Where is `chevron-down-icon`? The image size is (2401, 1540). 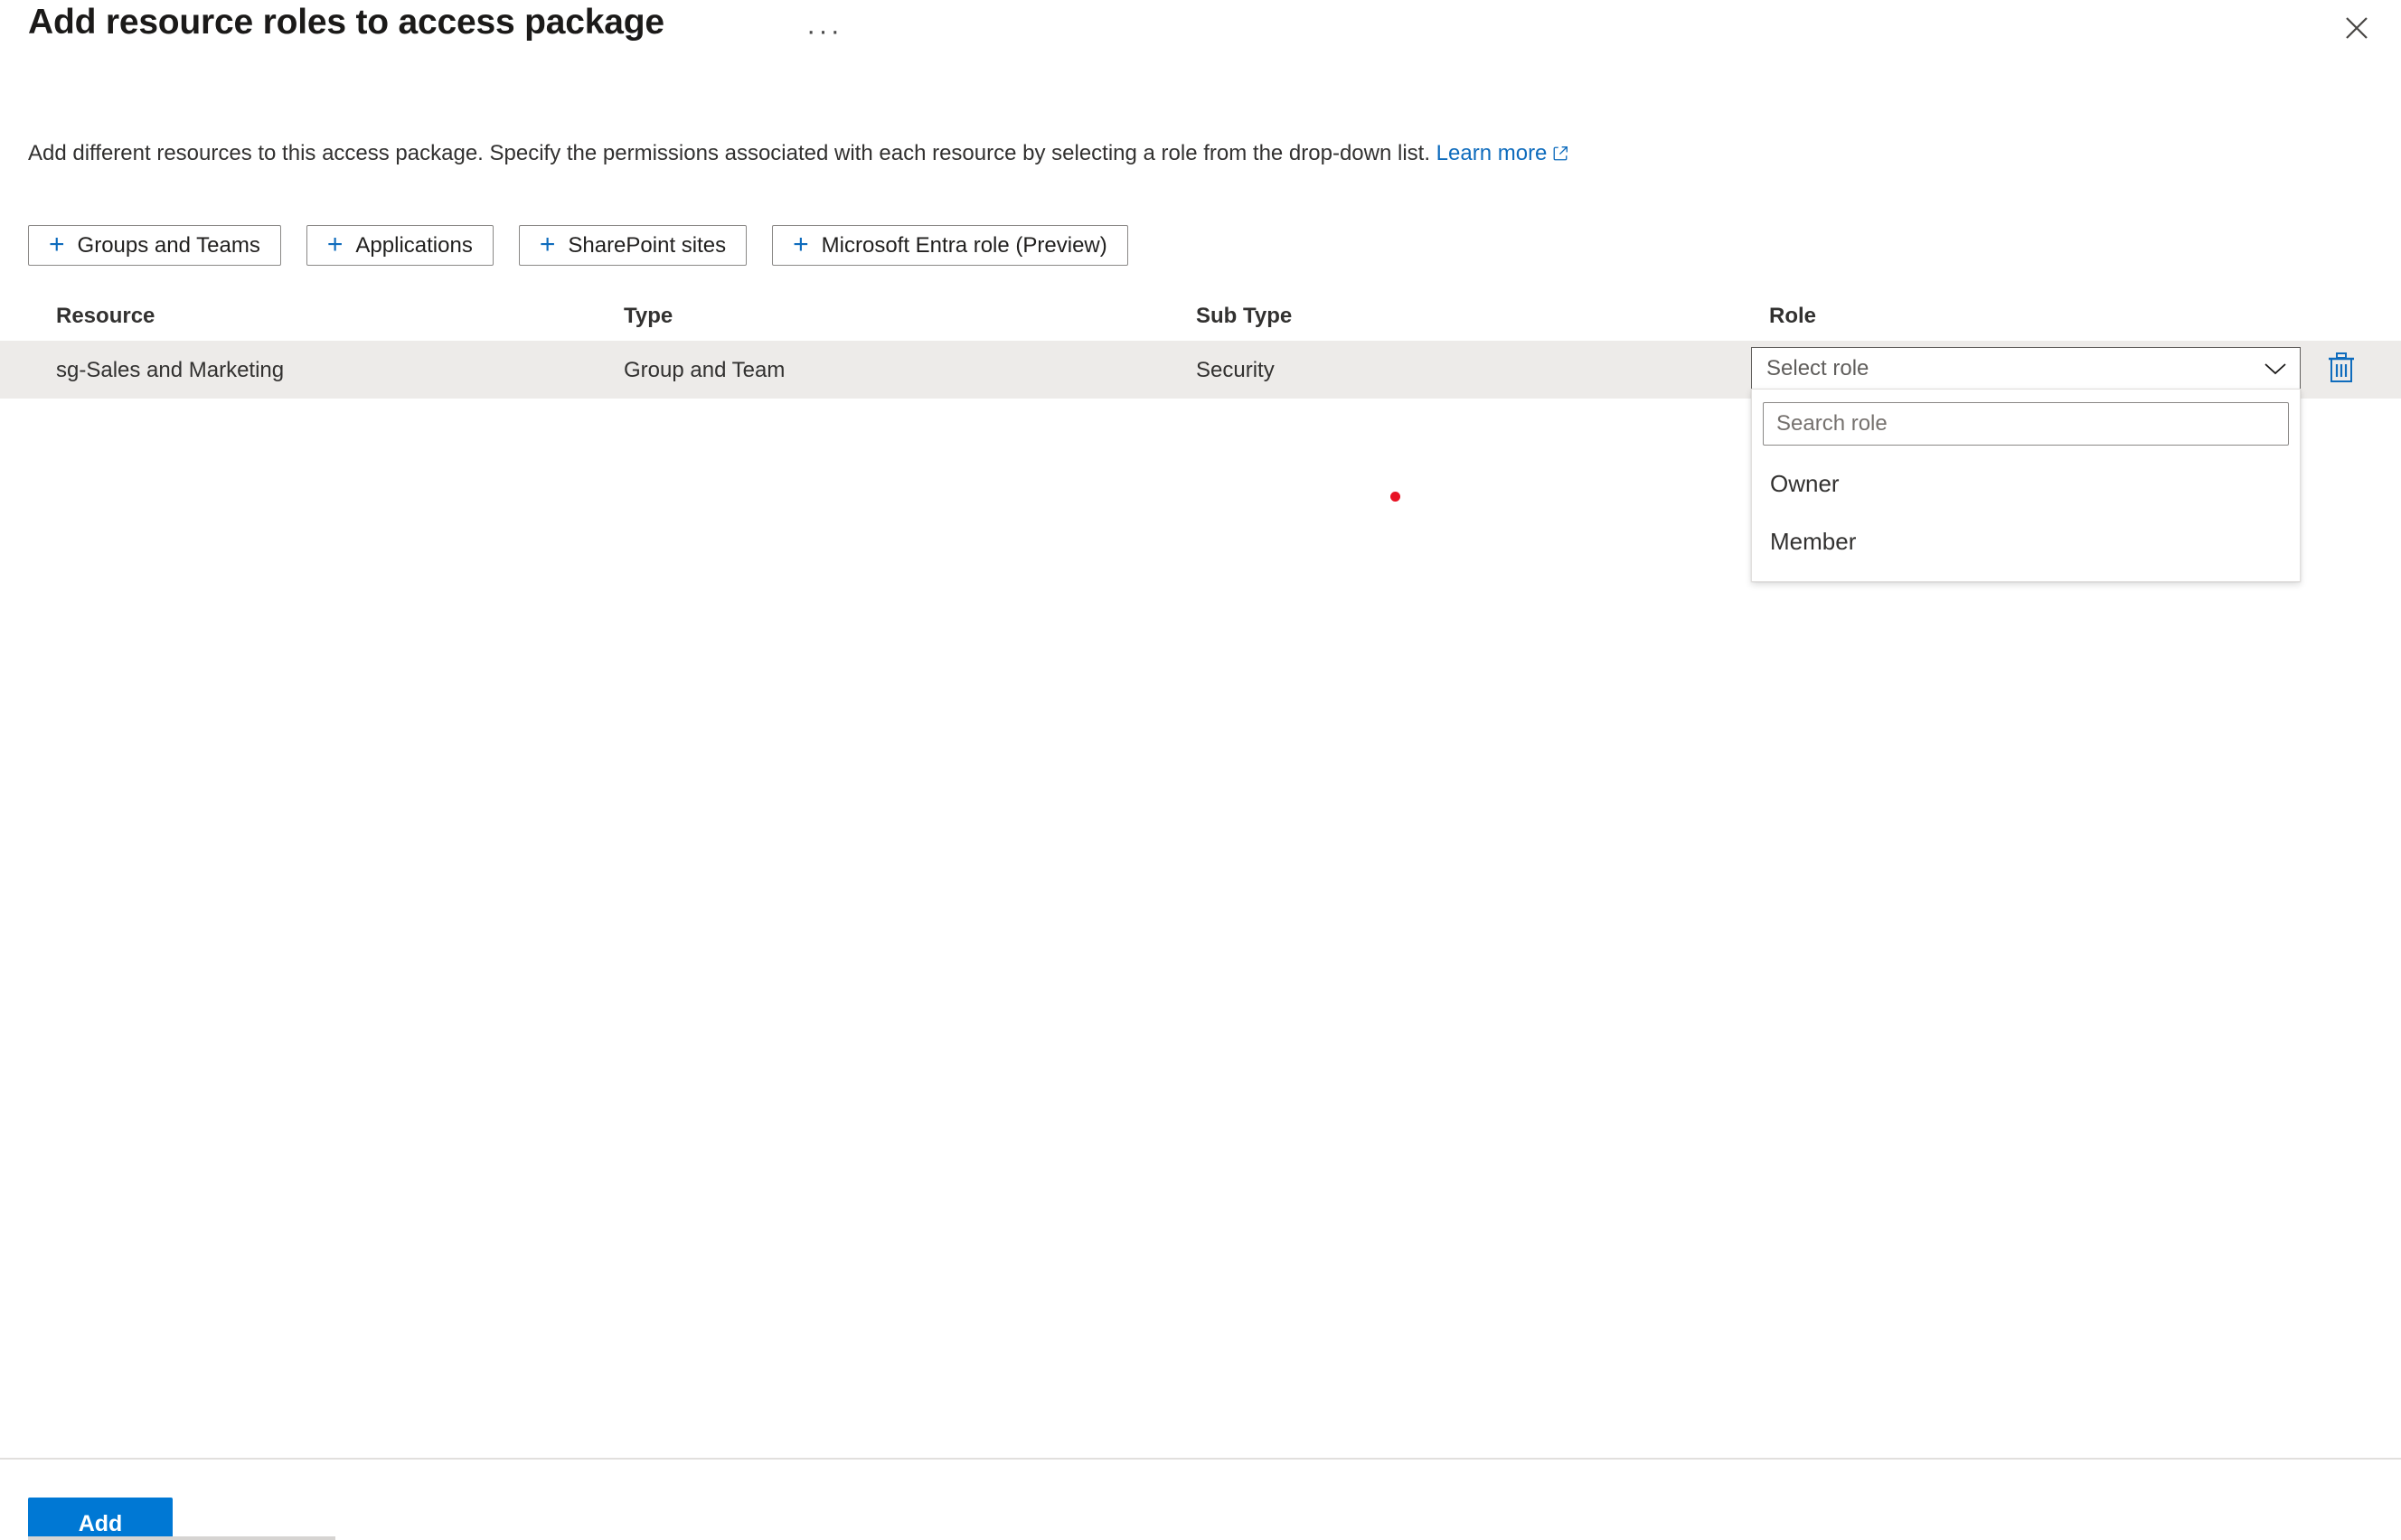
chevron-down-icon is located at coordinates (2275, 369).